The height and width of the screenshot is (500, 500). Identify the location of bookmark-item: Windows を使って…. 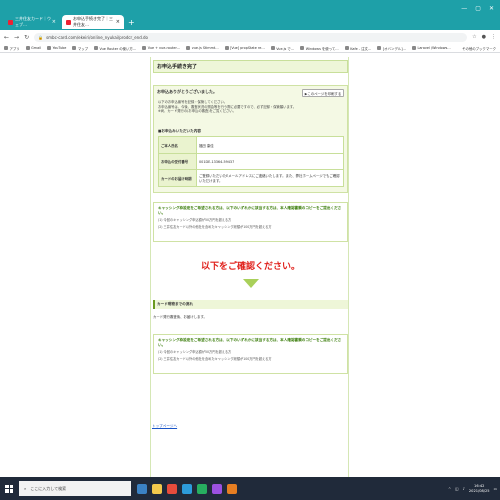
(319, 48).